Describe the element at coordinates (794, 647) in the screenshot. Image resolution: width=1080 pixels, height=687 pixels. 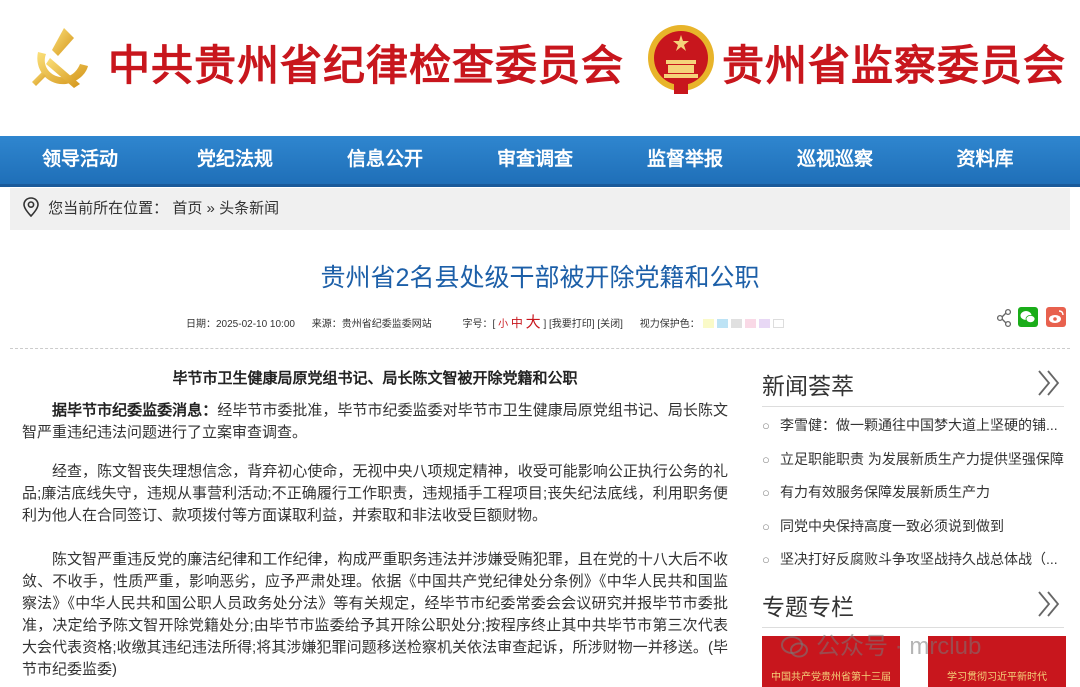
I see `wechat-watermark-icon` at that location.